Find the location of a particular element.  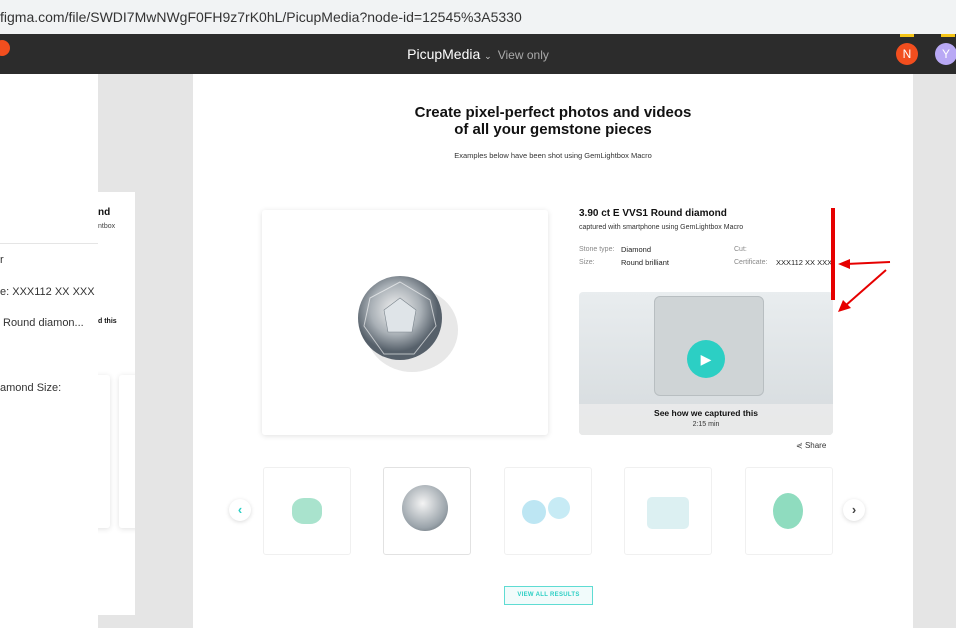

page-title: Create pixel-perfect photos and videos is located at coordinates (553, 112).